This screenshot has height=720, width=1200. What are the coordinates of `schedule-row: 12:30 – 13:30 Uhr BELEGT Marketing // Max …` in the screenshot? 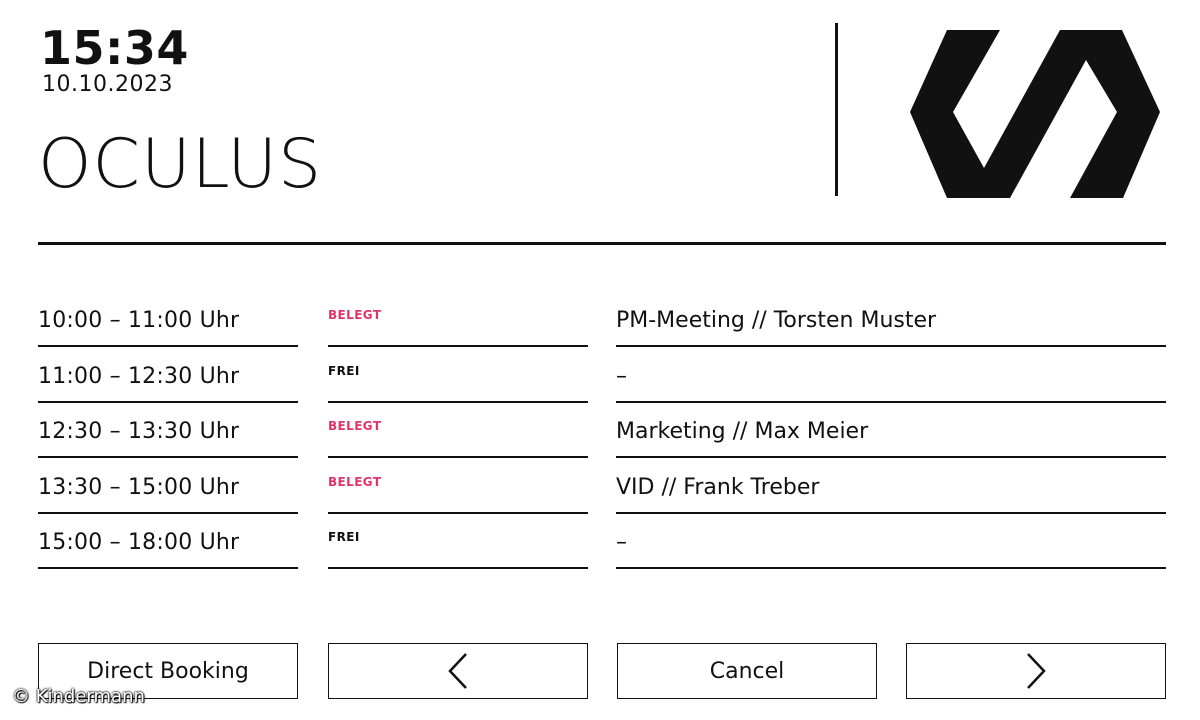 It's located at (600, 429).